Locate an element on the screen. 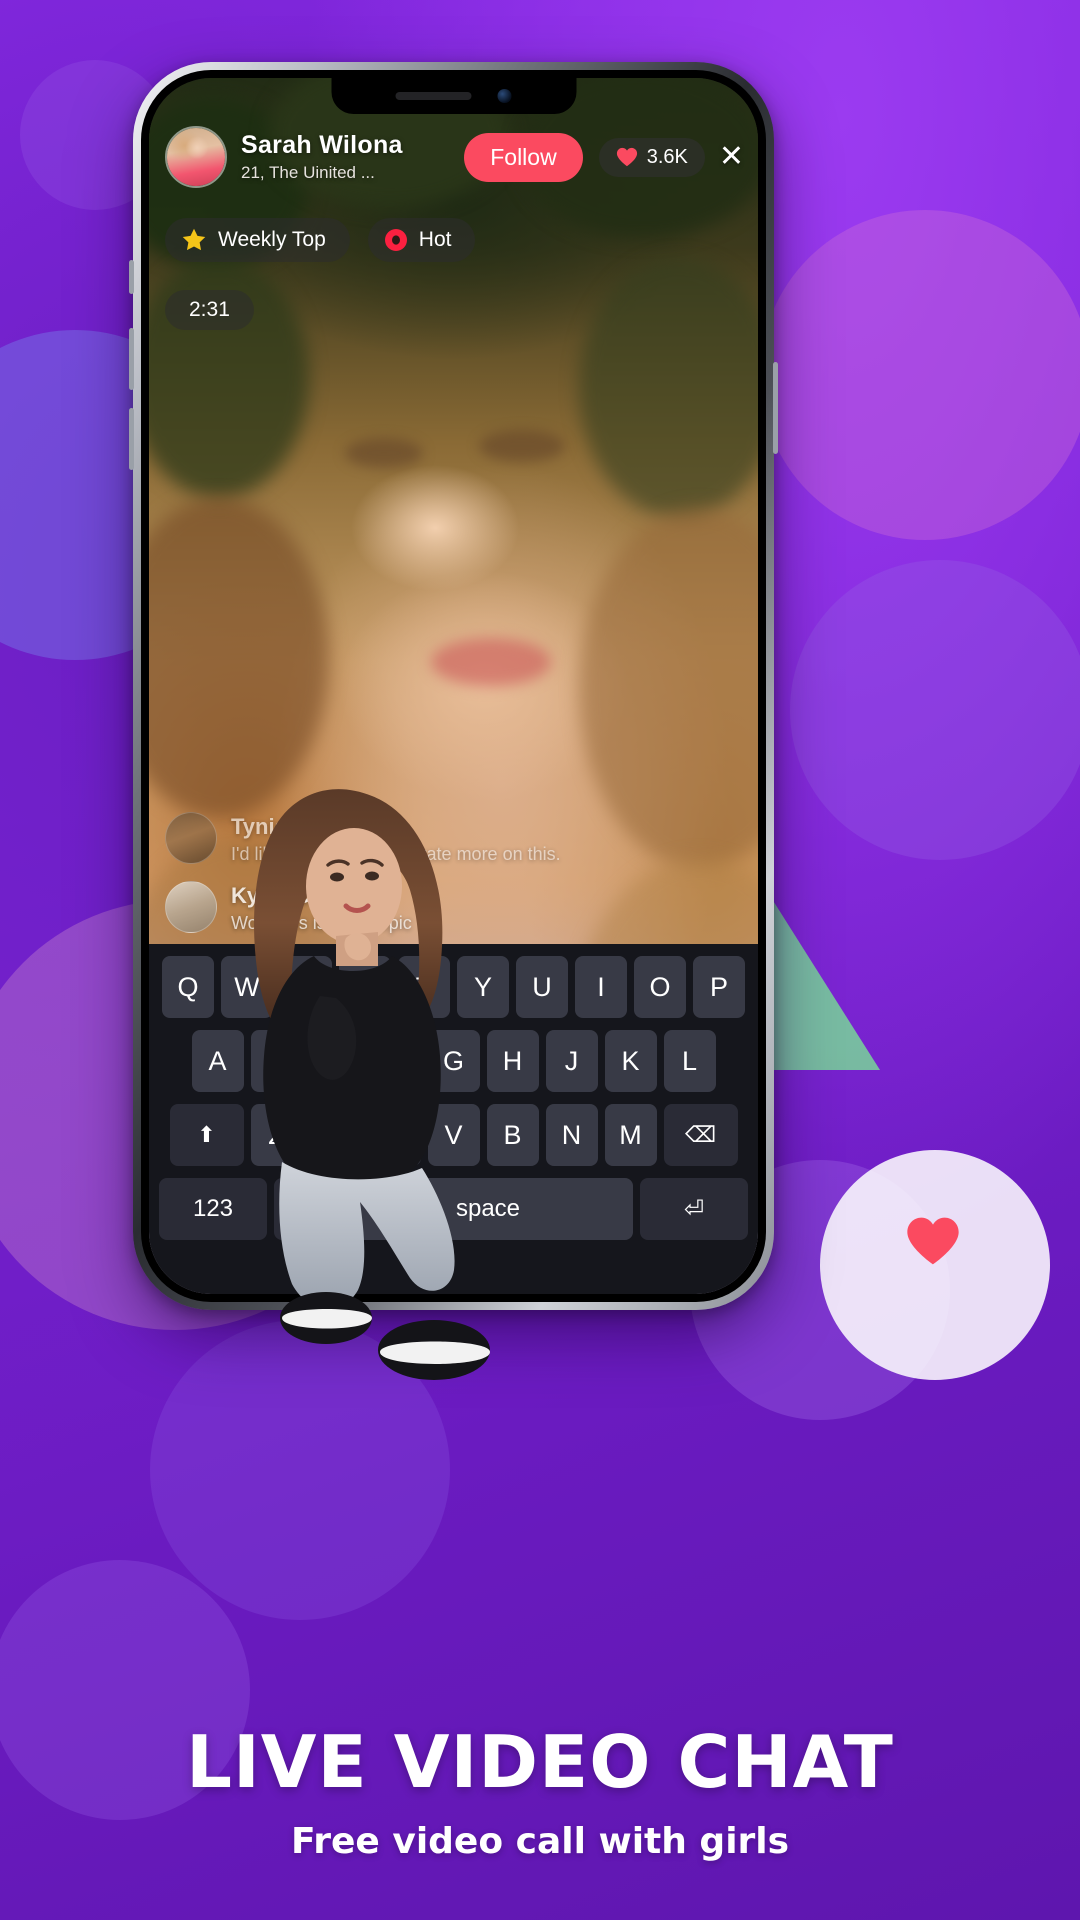 This screenshot has width=1080, height=1920. tab-hot-label: Hot is located at coordinates (435, 239).